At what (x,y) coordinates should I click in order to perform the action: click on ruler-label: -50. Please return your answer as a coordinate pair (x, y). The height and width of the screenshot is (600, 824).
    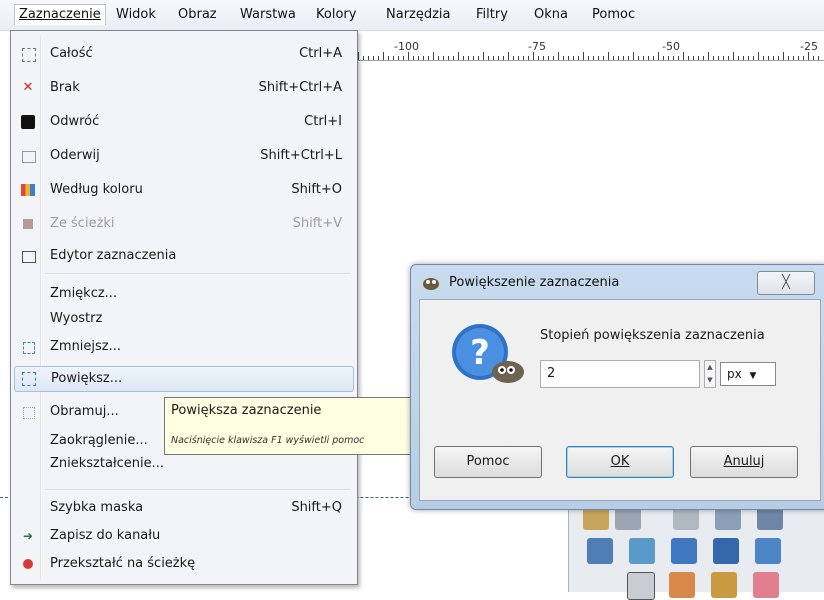
    Looking at the image, I should click on (671, 46).